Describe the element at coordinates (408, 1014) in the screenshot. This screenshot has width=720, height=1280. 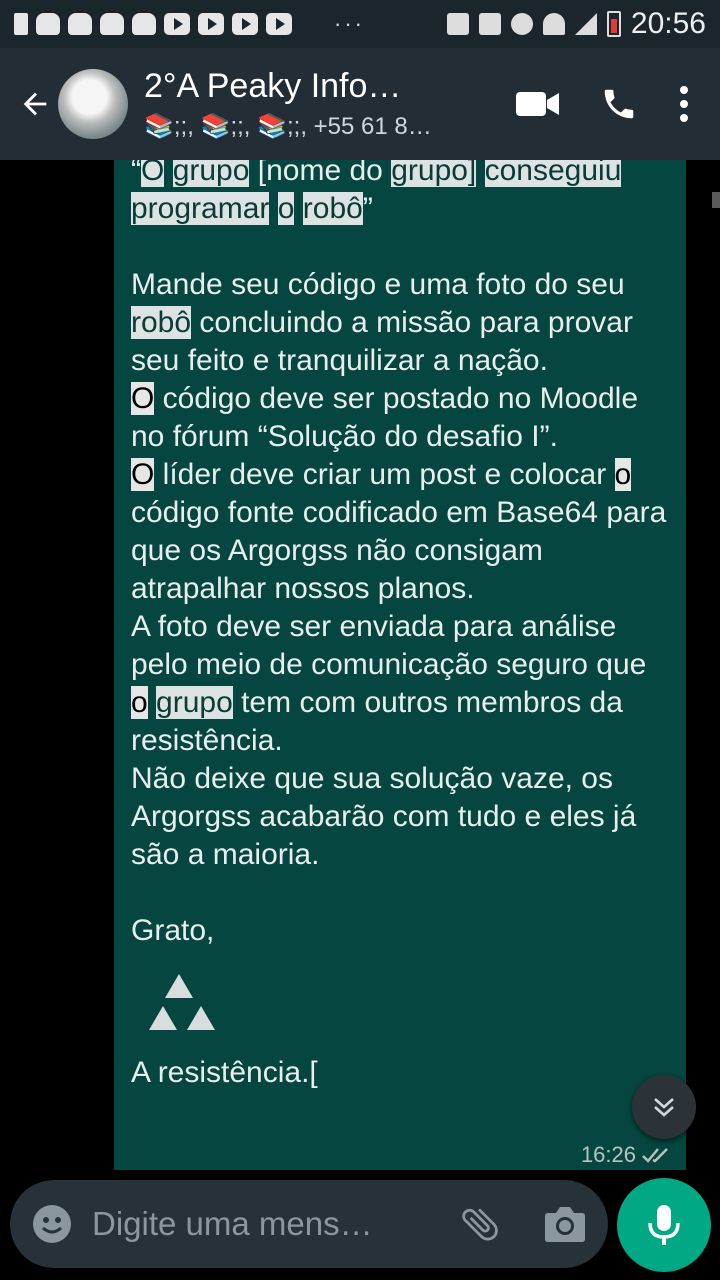
I see `resistance-symbol-icon` at that location.